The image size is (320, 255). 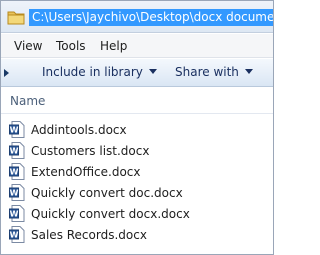 I want to click on menu-view: View, so click(x=28, y=46).